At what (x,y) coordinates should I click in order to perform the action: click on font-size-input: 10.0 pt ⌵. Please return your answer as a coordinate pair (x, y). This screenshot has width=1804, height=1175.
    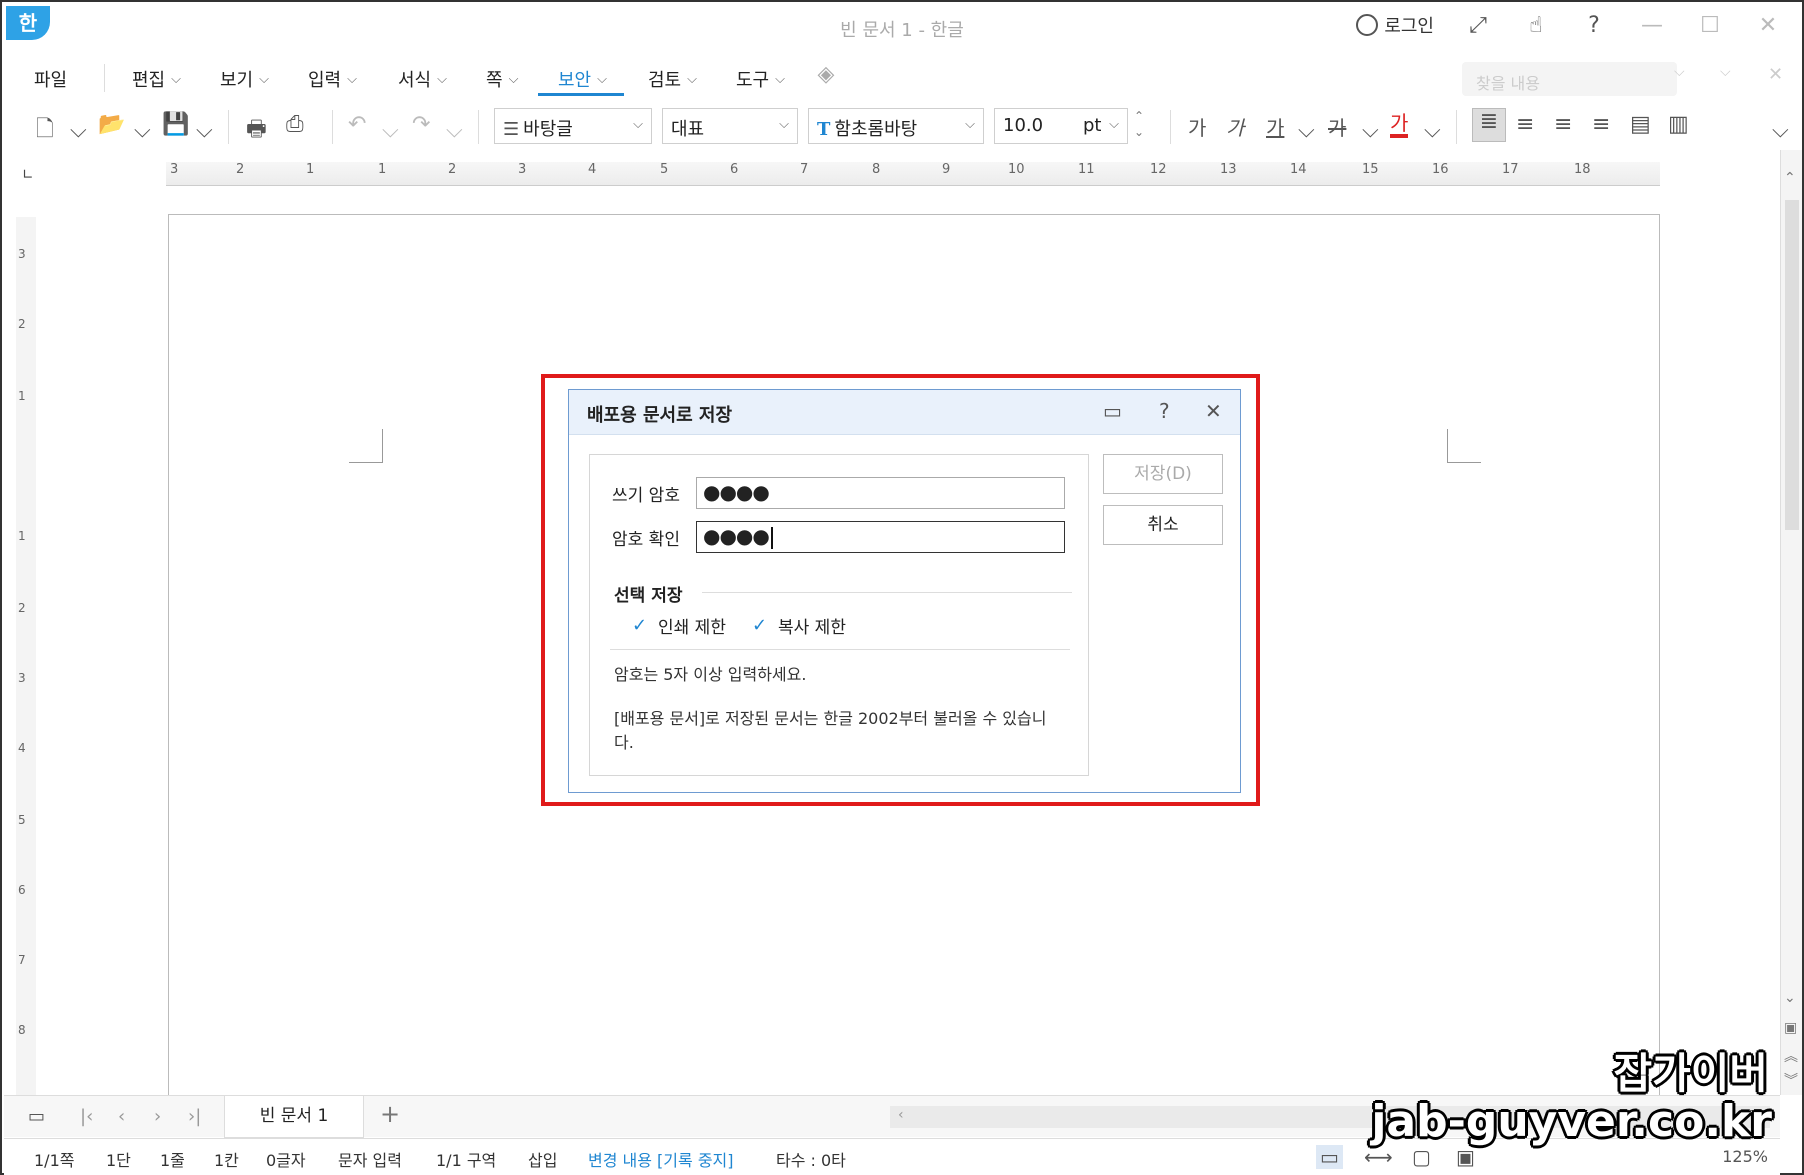
    Looking at the image, I should click on (1061, 126).